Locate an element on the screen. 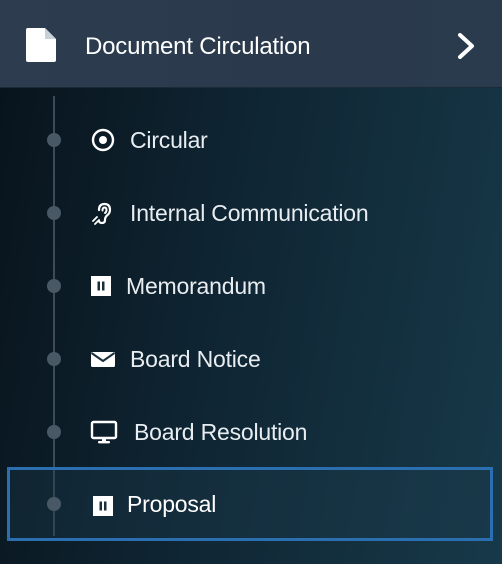 This screenshot has height=564, width=502. menu-item-memorandum: Memorandum is located at coordinates (251, 285).